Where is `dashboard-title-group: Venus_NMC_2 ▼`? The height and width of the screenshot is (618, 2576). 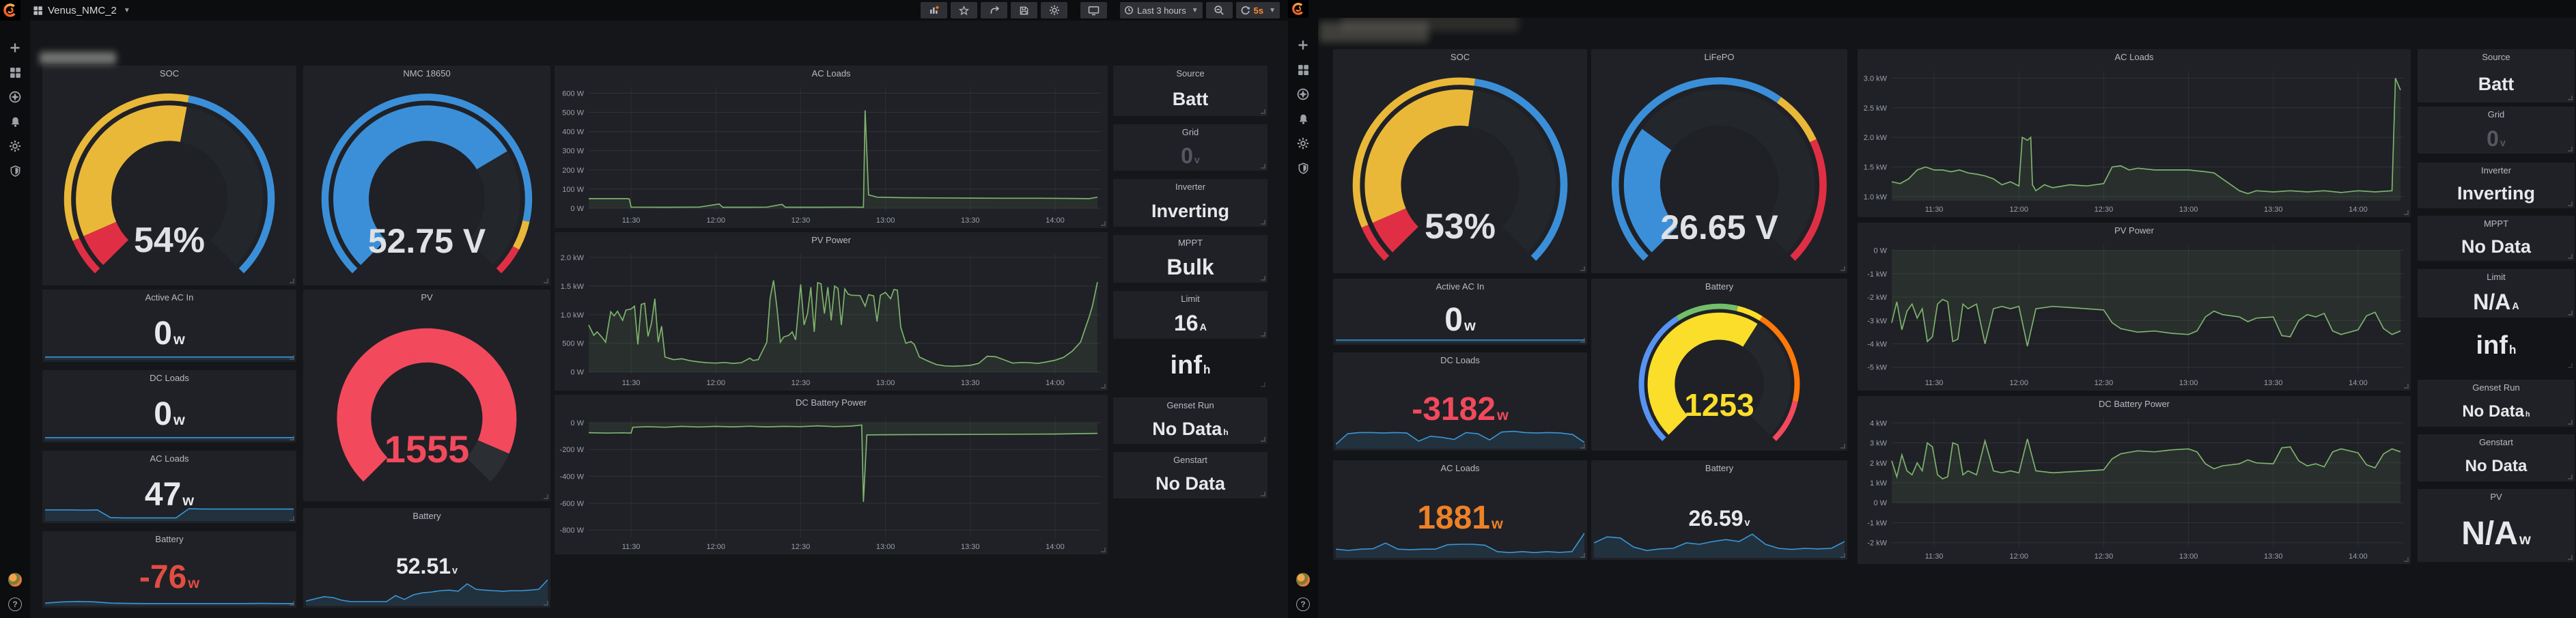
dashboard-title-group: Venus_NMC_2 ▼ is located at coordinates (81, 10).